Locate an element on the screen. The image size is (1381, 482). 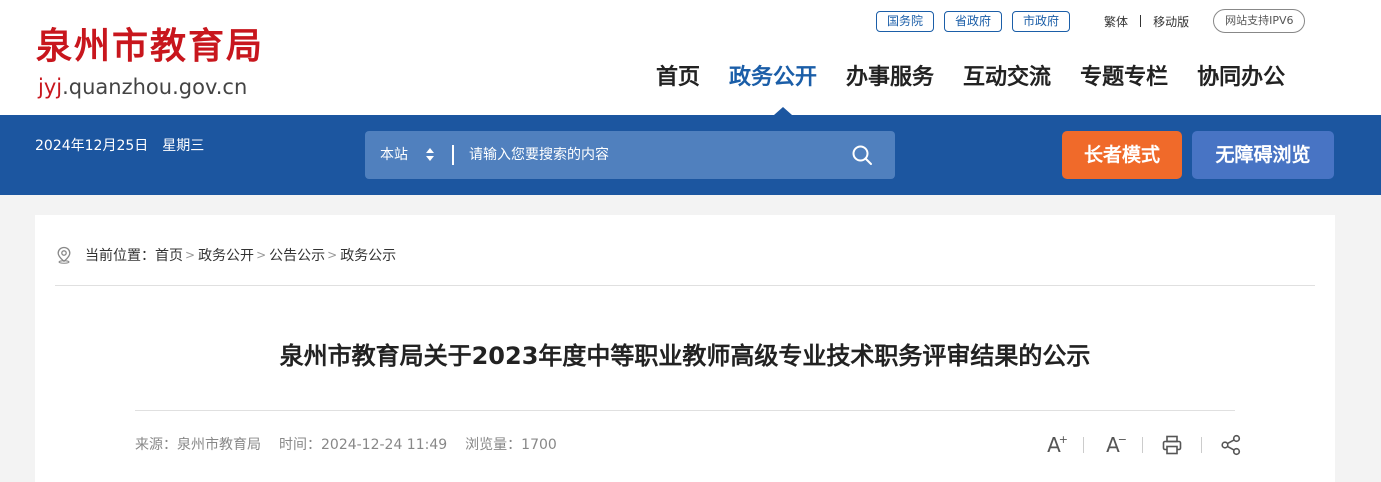
article-title: 泉州市教育局关于2023年度中等职业教师高级专业技术职务评审结果的公示 is located at coordinates (685, 356).